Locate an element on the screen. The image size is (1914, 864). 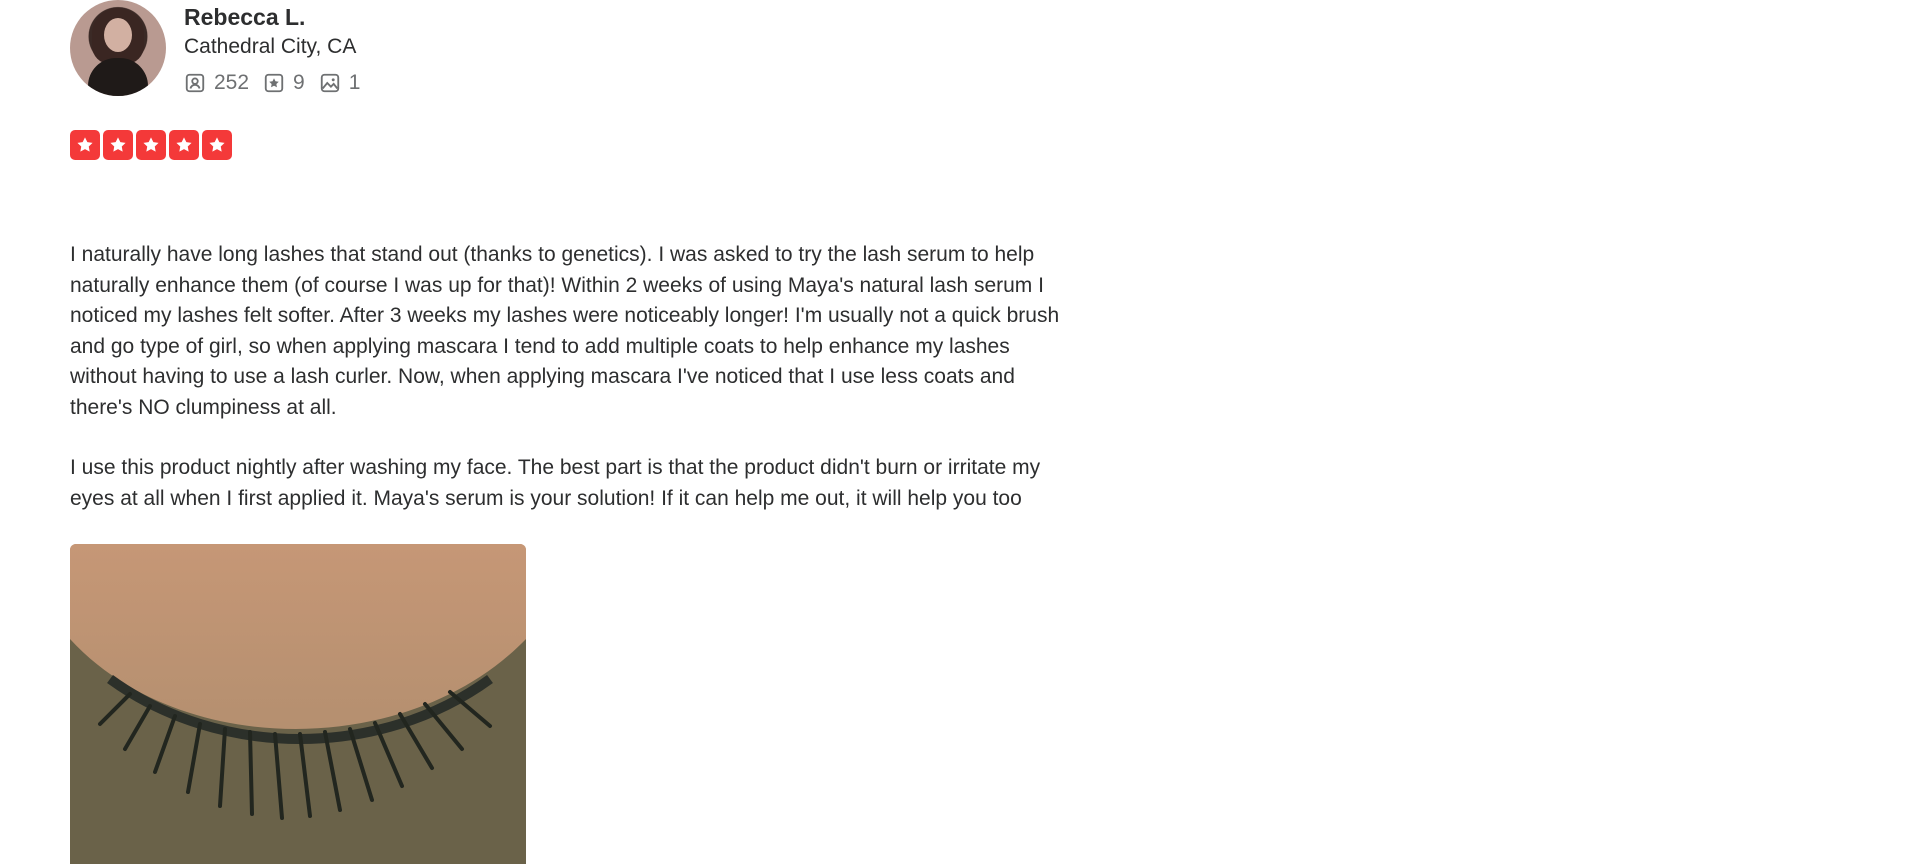
avatar-face is located at coordinates (118, 35).